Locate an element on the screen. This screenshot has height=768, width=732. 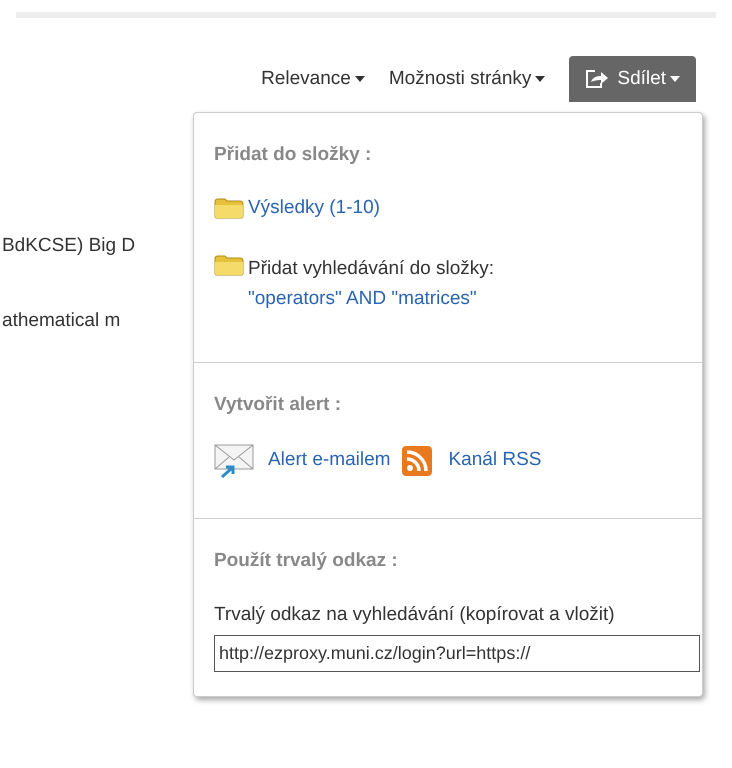
search-query-link: "operators" AND "matrices" is located at coordinates (371, 299).